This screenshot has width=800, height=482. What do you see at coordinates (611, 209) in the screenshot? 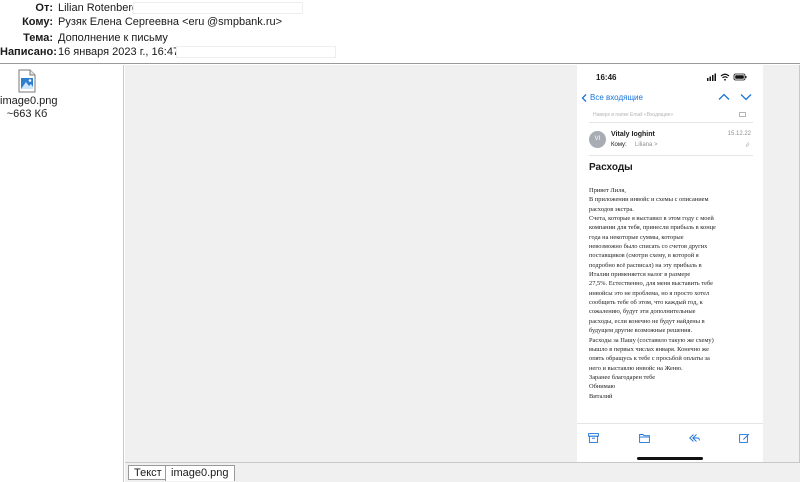
I see `message-body-line: расходов экстра.` at bounding box center [611, 209].